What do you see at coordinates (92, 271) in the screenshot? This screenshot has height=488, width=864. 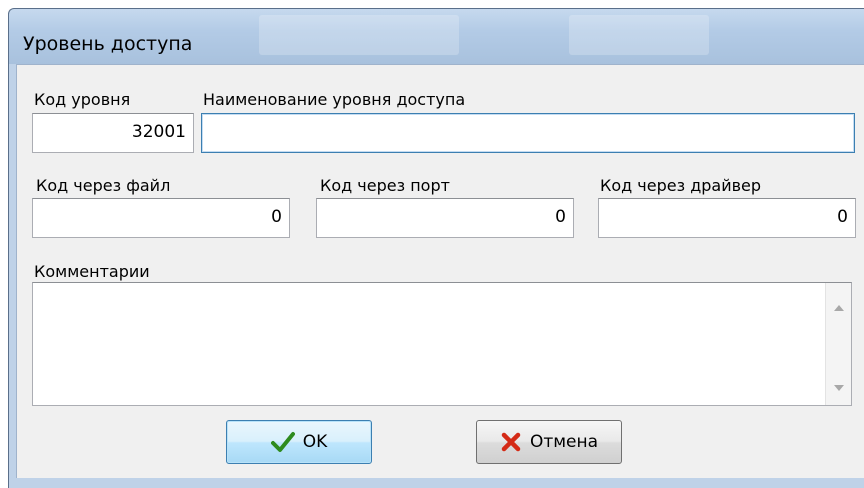 I see `comments-label: Комментарии` at bounding box center [92, 271].